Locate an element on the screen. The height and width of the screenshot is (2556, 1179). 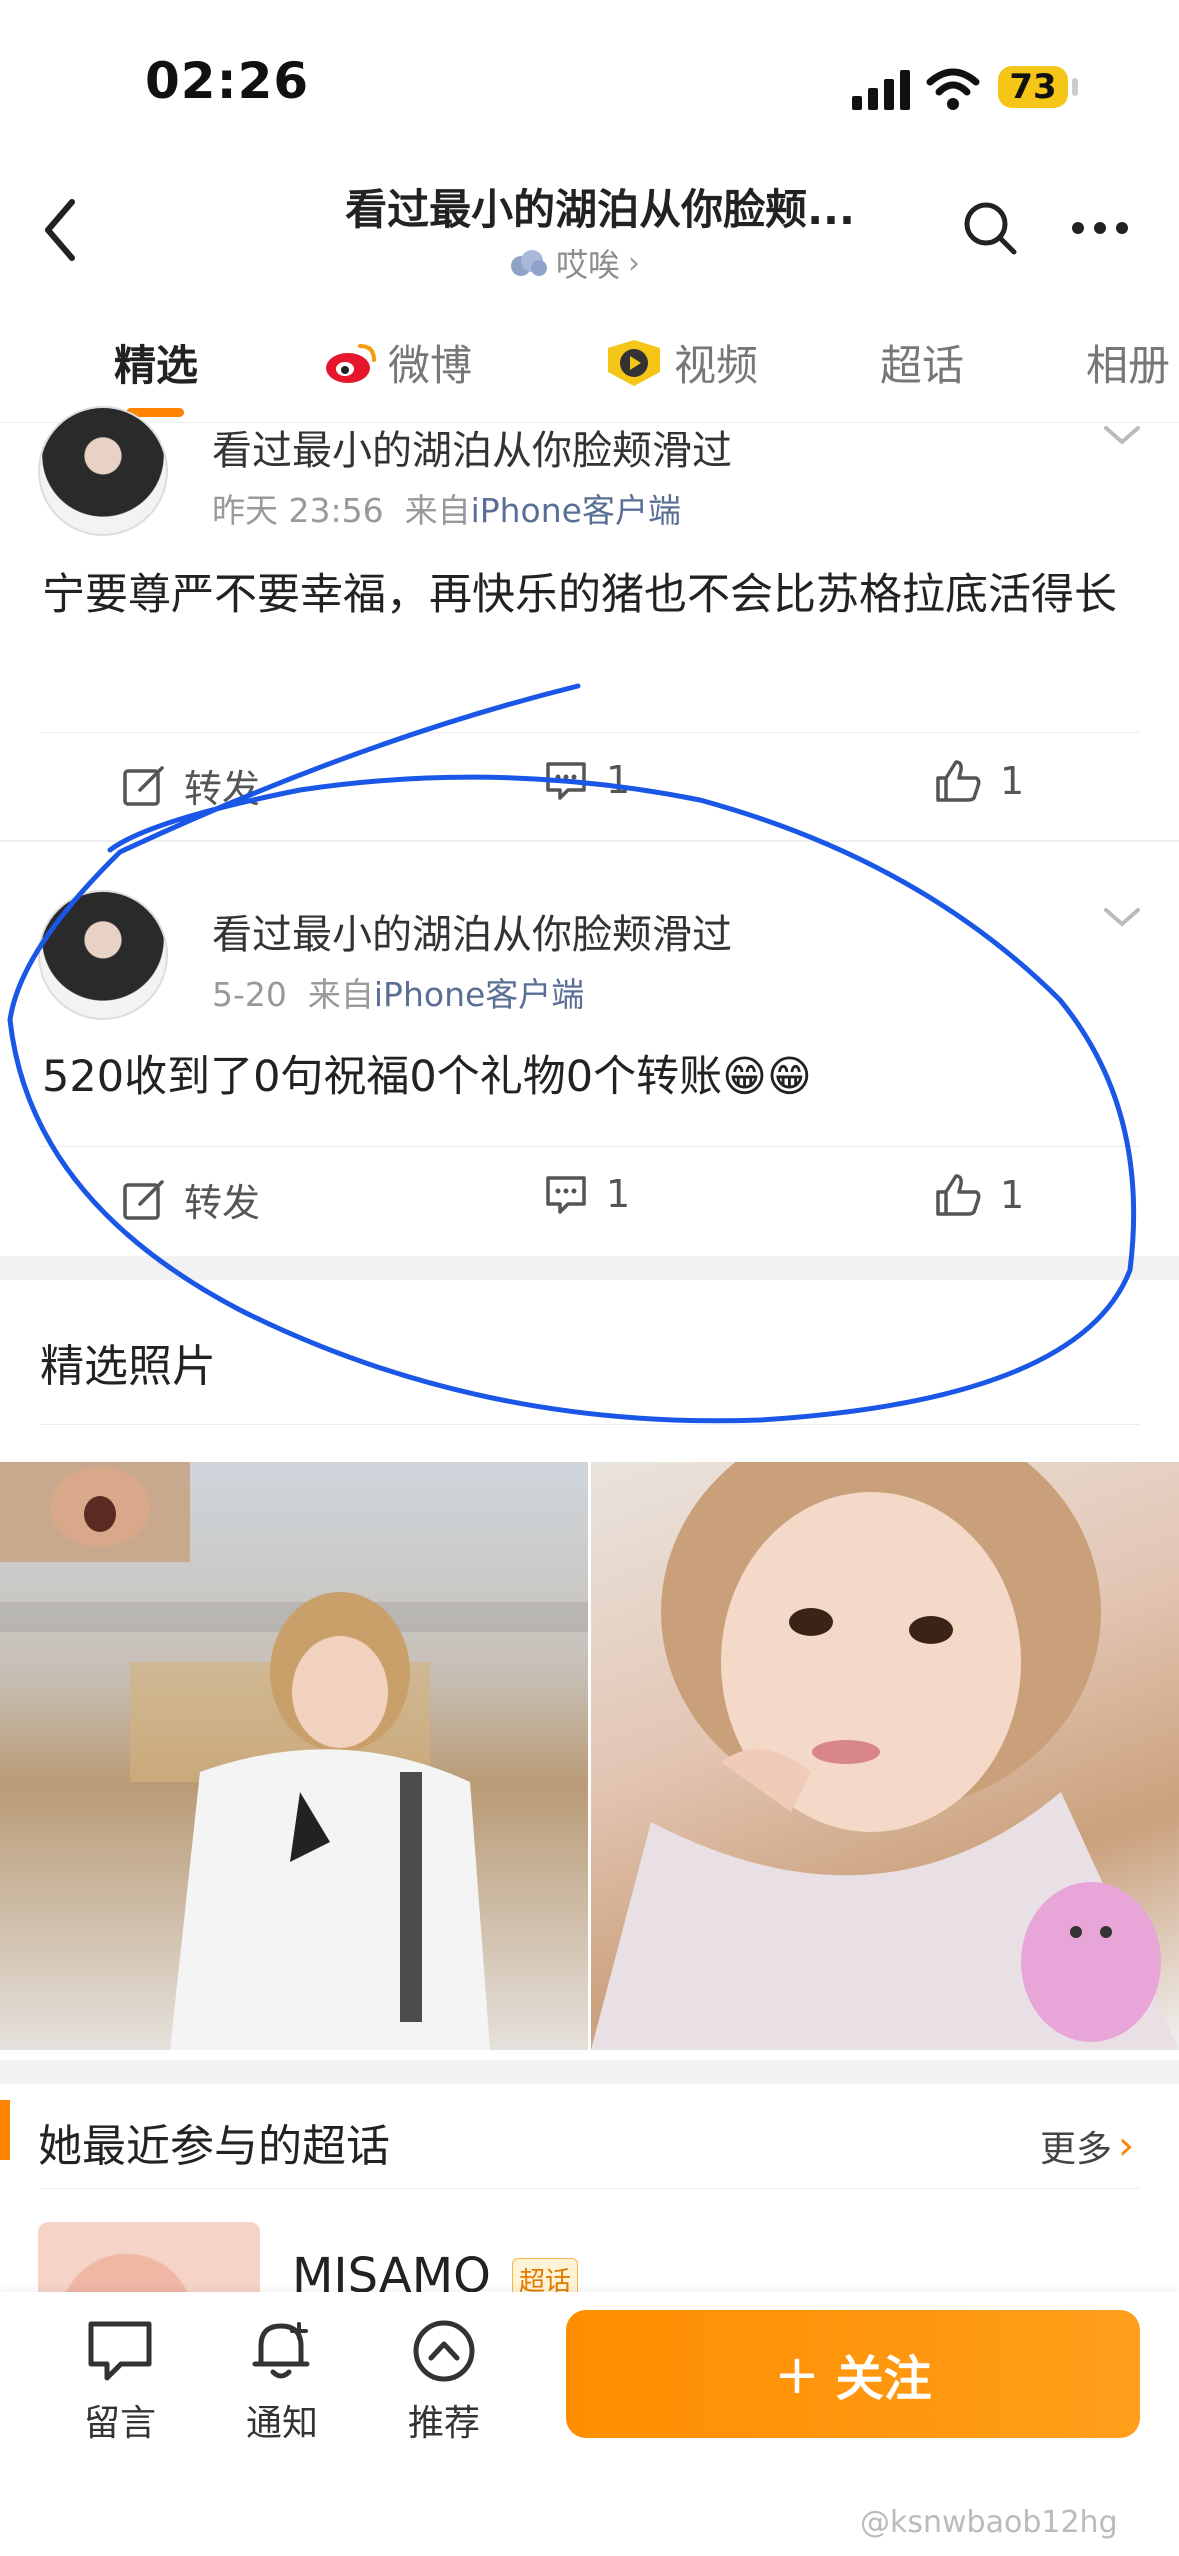
message-icon is located at coordinates (120, 2351).